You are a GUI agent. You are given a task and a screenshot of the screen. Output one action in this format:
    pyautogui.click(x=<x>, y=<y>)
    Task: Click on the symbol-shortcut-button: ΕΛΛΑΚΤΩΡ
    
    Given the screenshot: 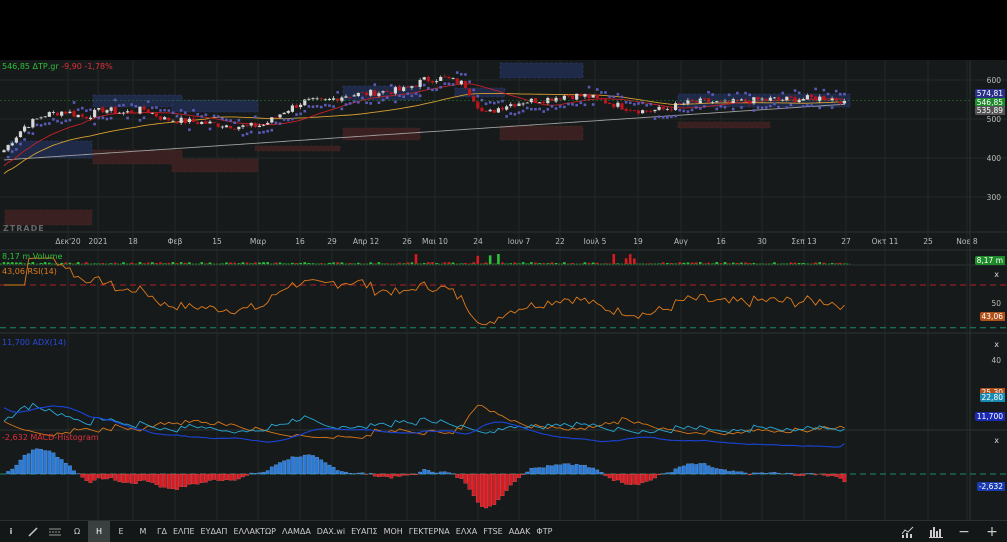 What is the action you would take?
    pyautogui.click(x=254, y=531)
    